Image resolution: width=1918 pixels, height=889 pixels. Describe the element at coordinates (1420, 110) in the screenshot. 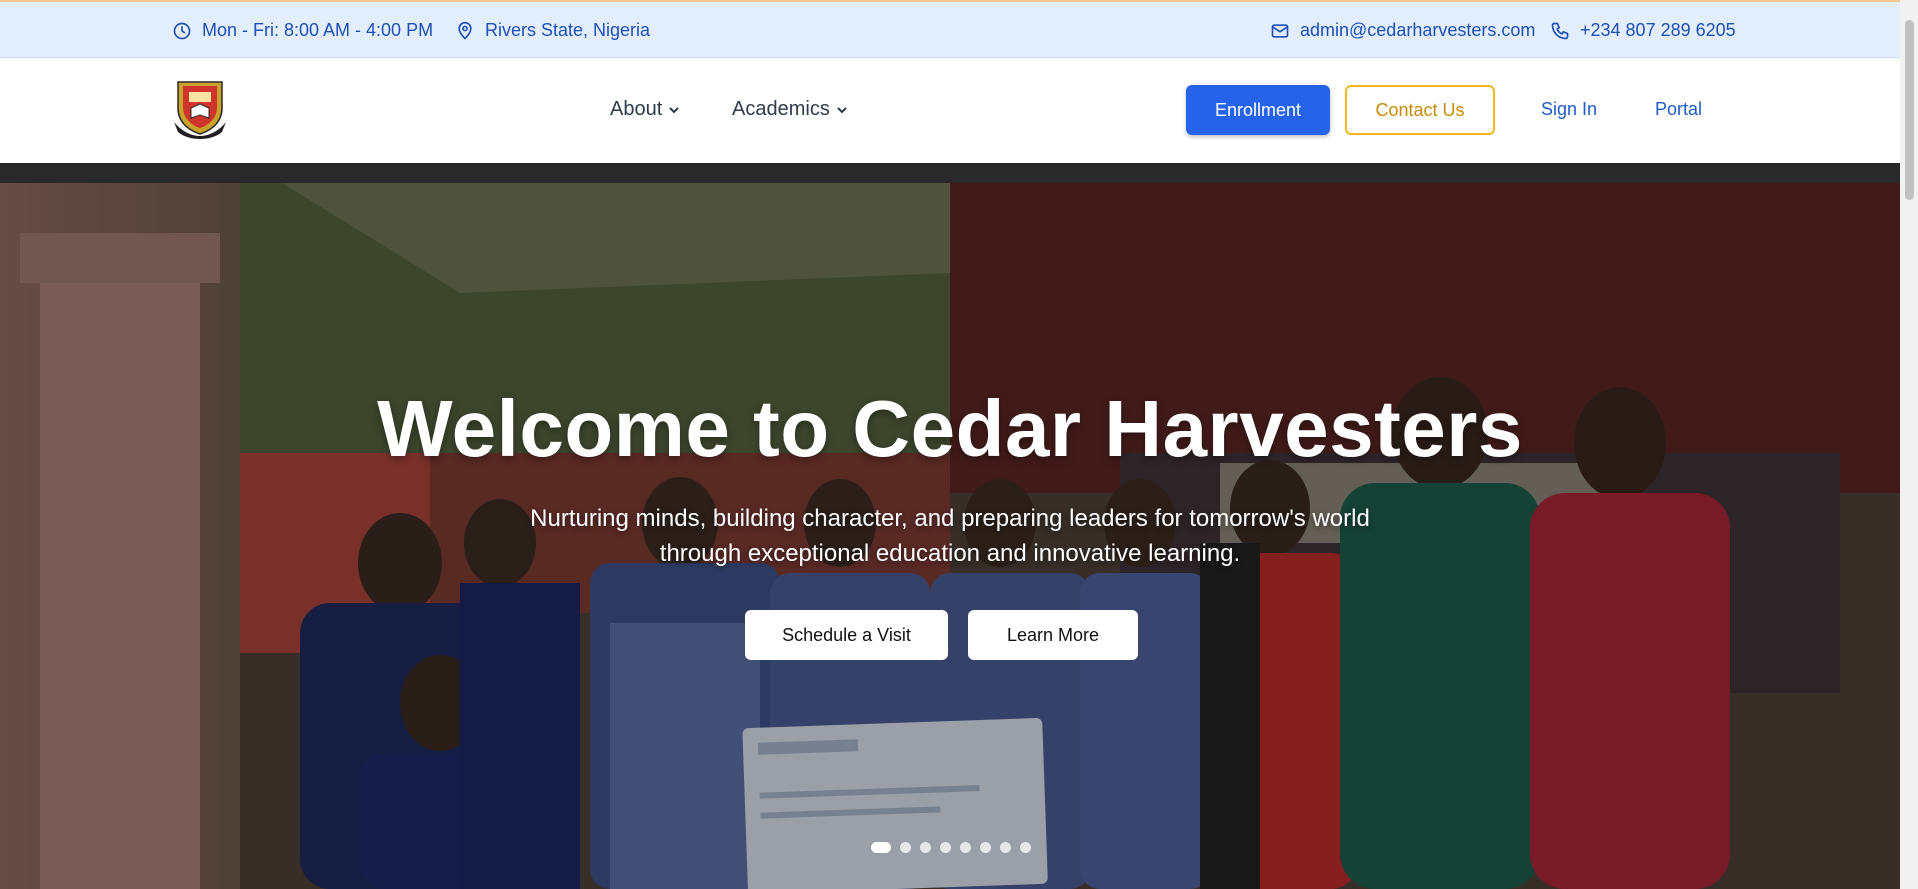

I see `contact-us-button: Contact Us` at that location.